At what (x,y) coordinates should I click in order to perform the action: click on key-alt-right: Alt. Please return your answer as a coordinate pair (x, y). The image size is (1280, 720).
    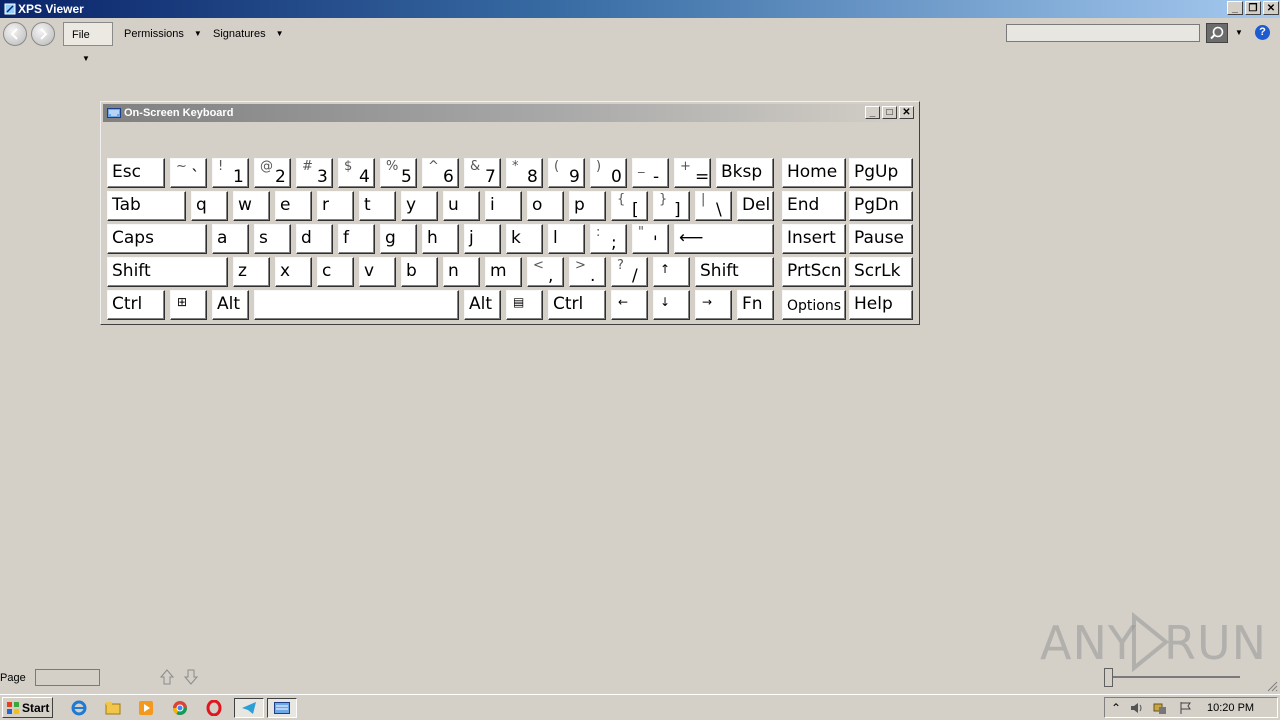
    Looking at the image, I should click on (482, 305).